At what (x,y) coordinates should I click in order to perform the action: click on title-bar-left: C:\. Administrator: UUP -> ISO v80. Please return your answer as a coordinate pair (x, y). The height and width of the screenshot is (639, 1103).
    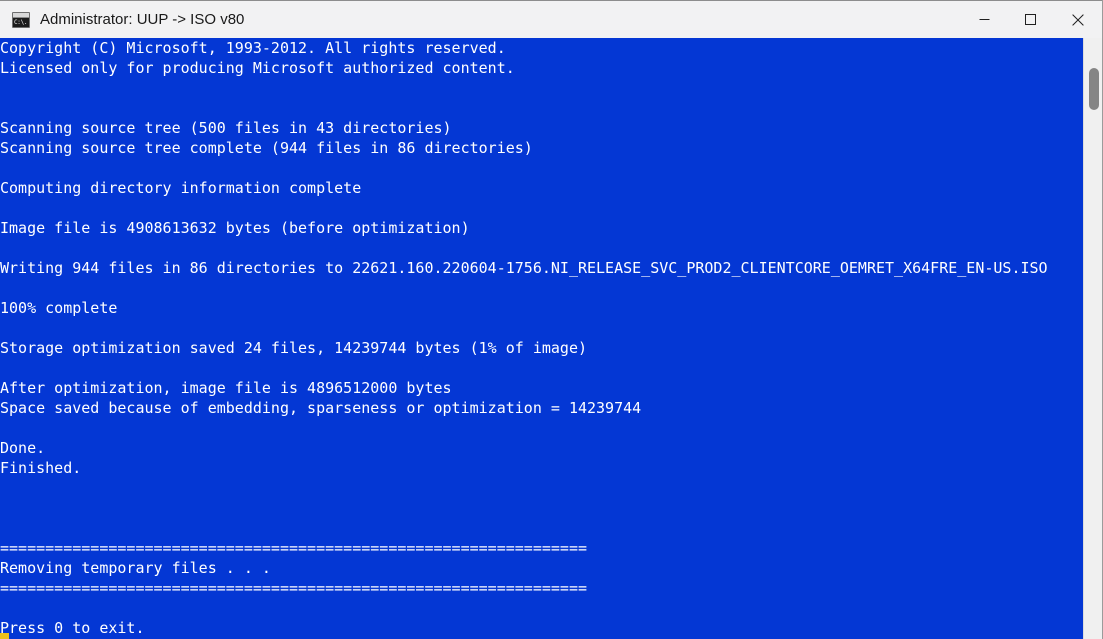
    Looking at the image, I should click on (480, 19).